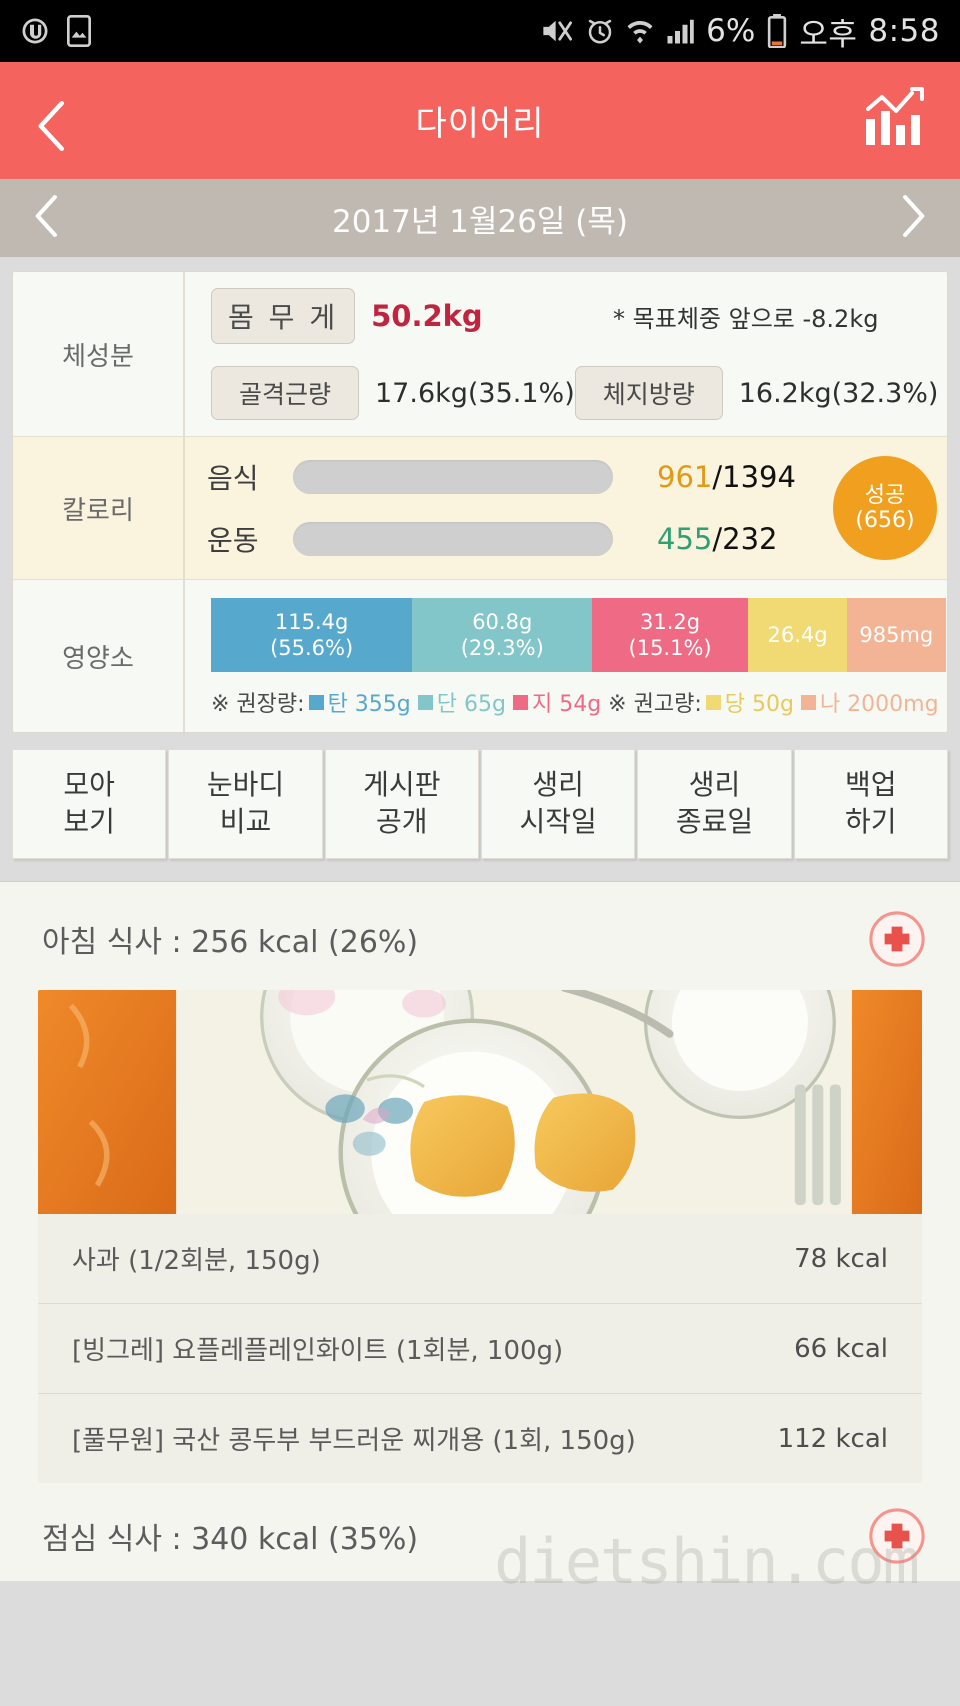  I want to click on food-progress-bar, so click(453, 477).